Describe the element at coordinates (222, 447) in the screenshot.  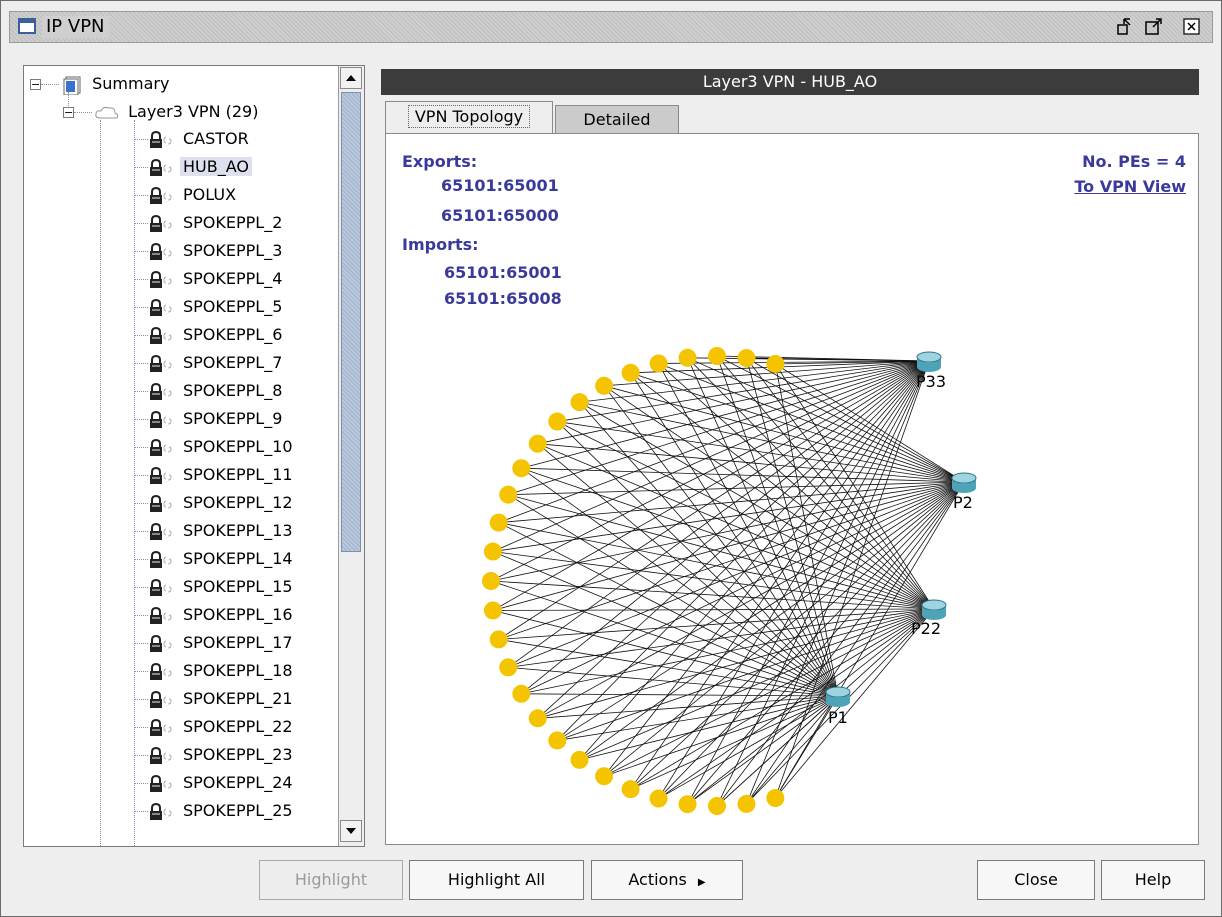
I see `tree-item-vpn: SPOKEPPL_10` at that location.